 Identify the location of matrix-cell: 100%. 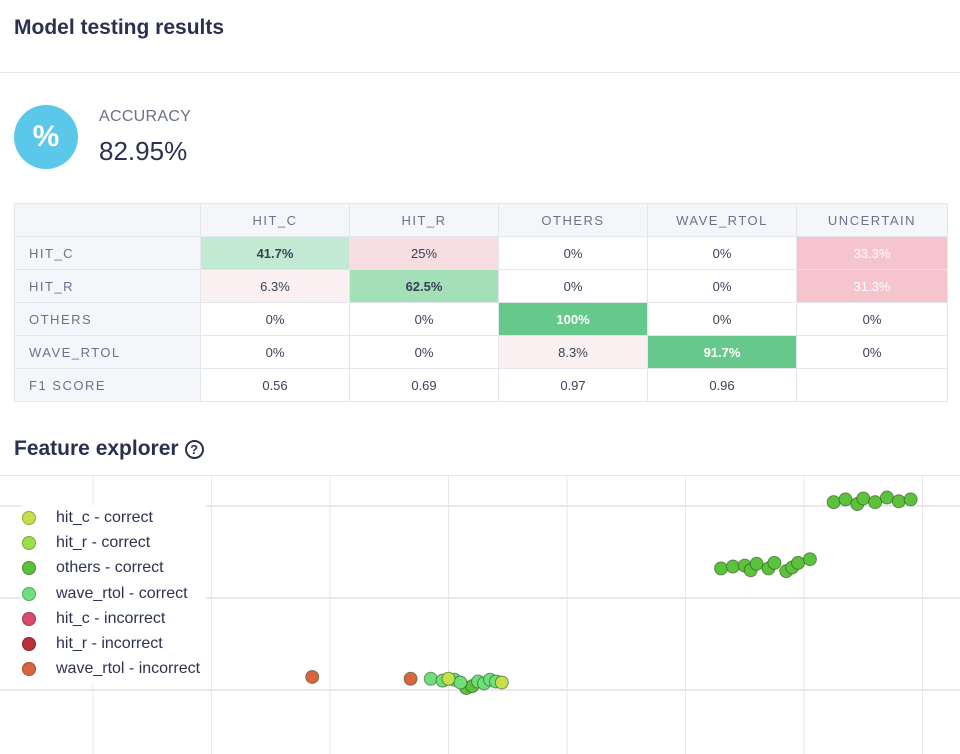
(573, 319).